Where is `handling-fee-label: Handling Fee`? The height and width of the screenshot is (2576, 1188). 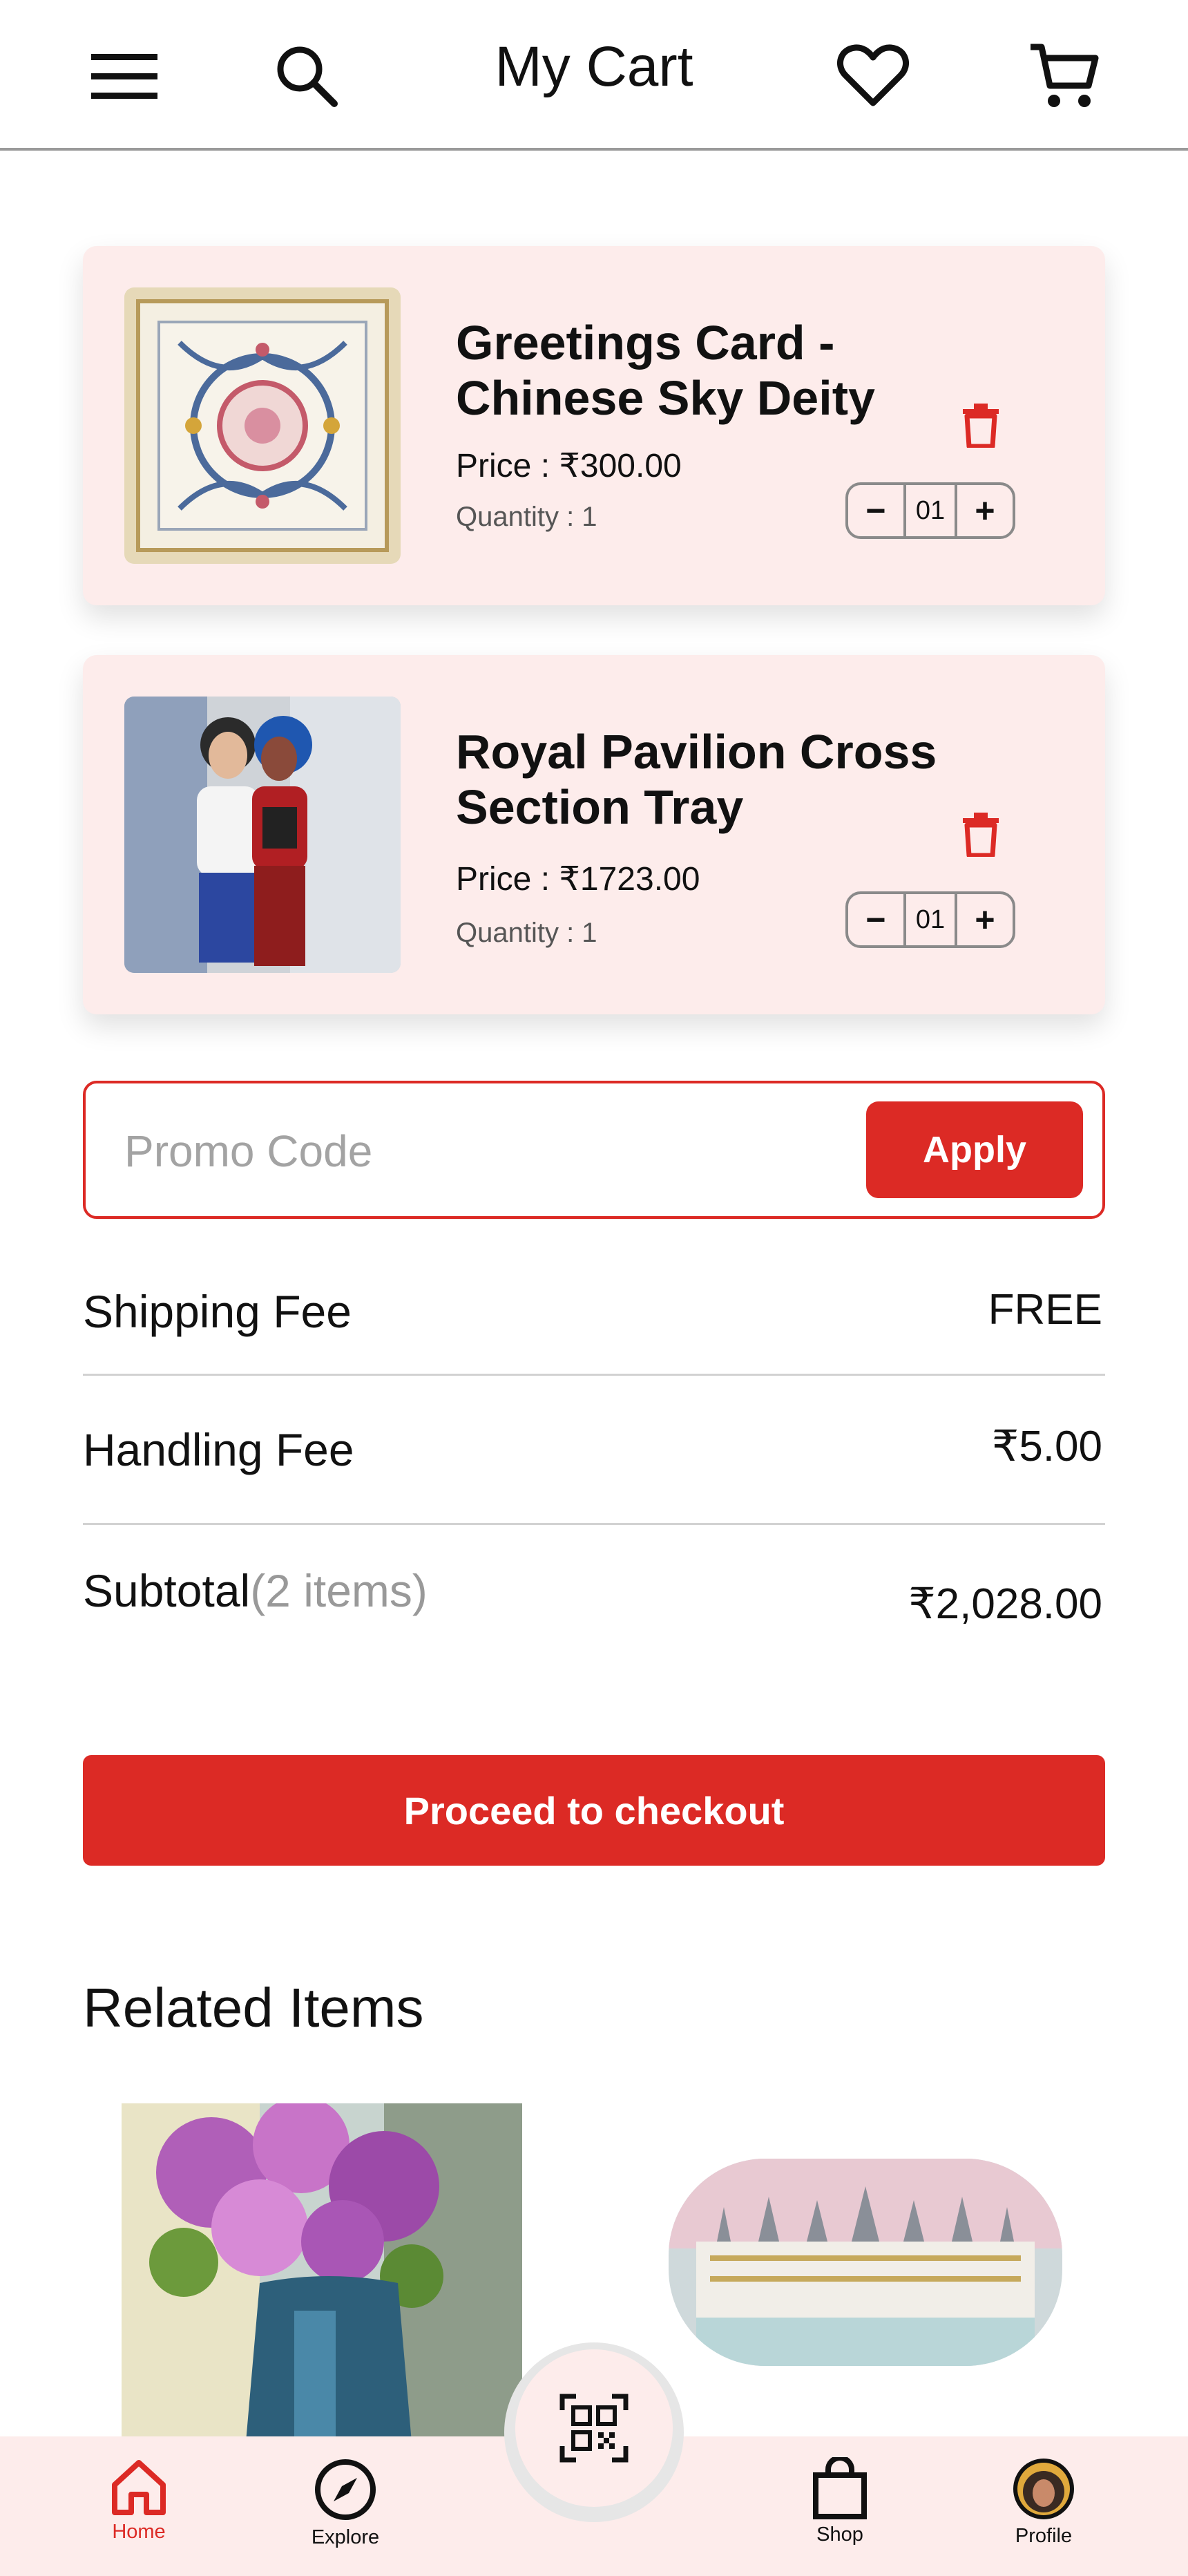 handling-fee-label: Handling Fee is located at coordinates (219, 1449).